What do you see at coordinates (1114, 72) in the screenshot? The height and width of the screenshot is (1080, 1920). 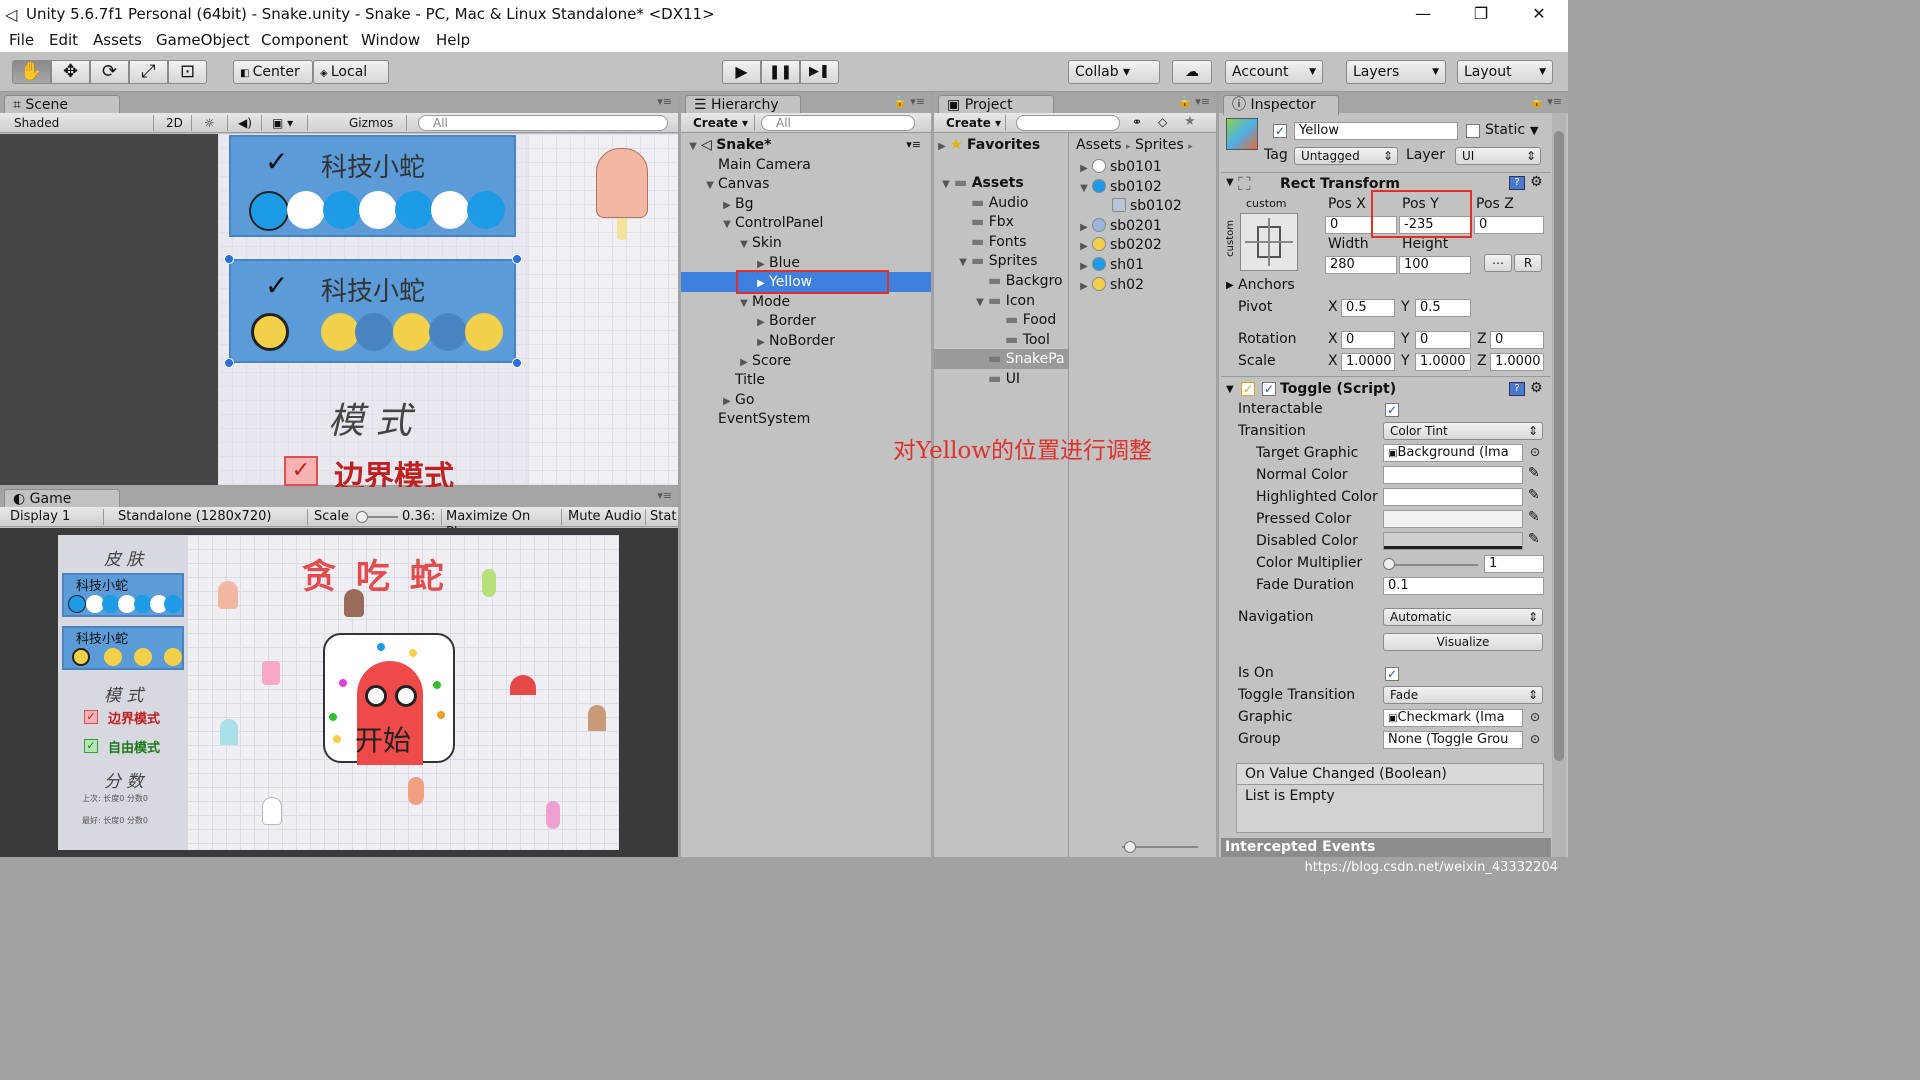 I see `collab-dropdown: Collab ▾` at bounding box center [1114, 72].